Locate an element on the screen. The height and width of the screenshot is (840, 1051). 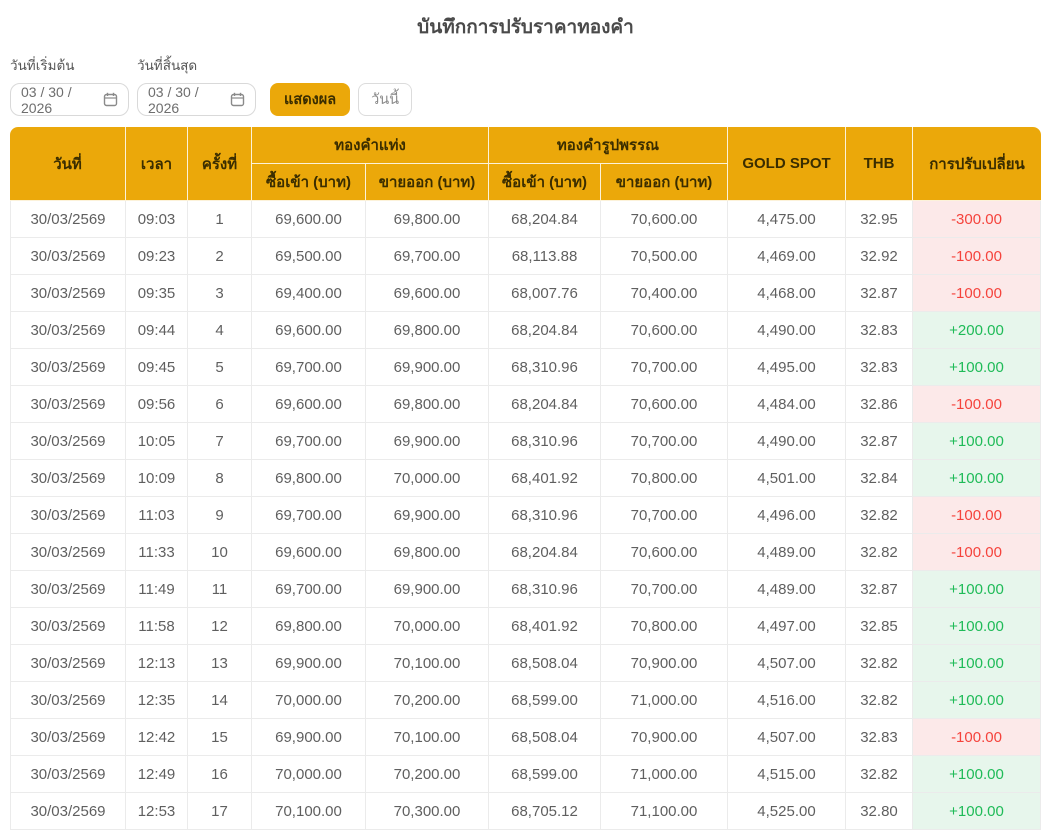
cell-thb: 32.86 is located at coordinates (879, 404).